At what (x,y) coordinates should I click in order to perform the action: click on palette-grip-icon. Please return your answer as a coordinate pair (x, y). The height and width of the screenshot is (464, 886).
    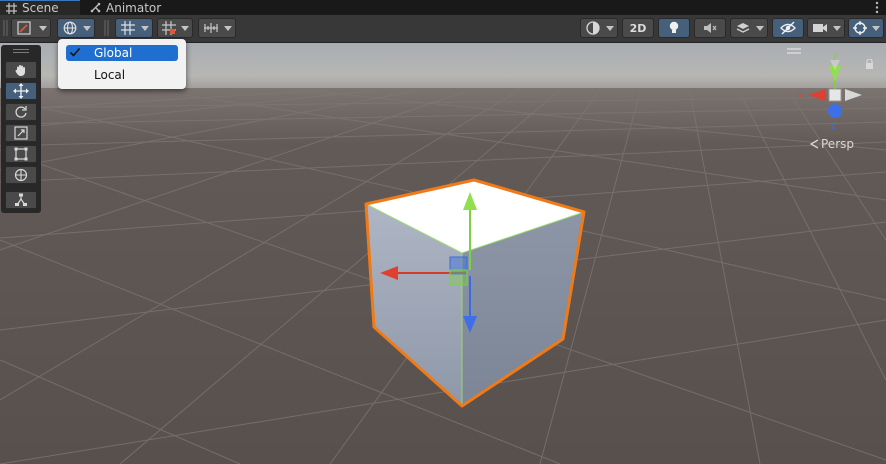
    Looking at the image, I should click on (21, 51).